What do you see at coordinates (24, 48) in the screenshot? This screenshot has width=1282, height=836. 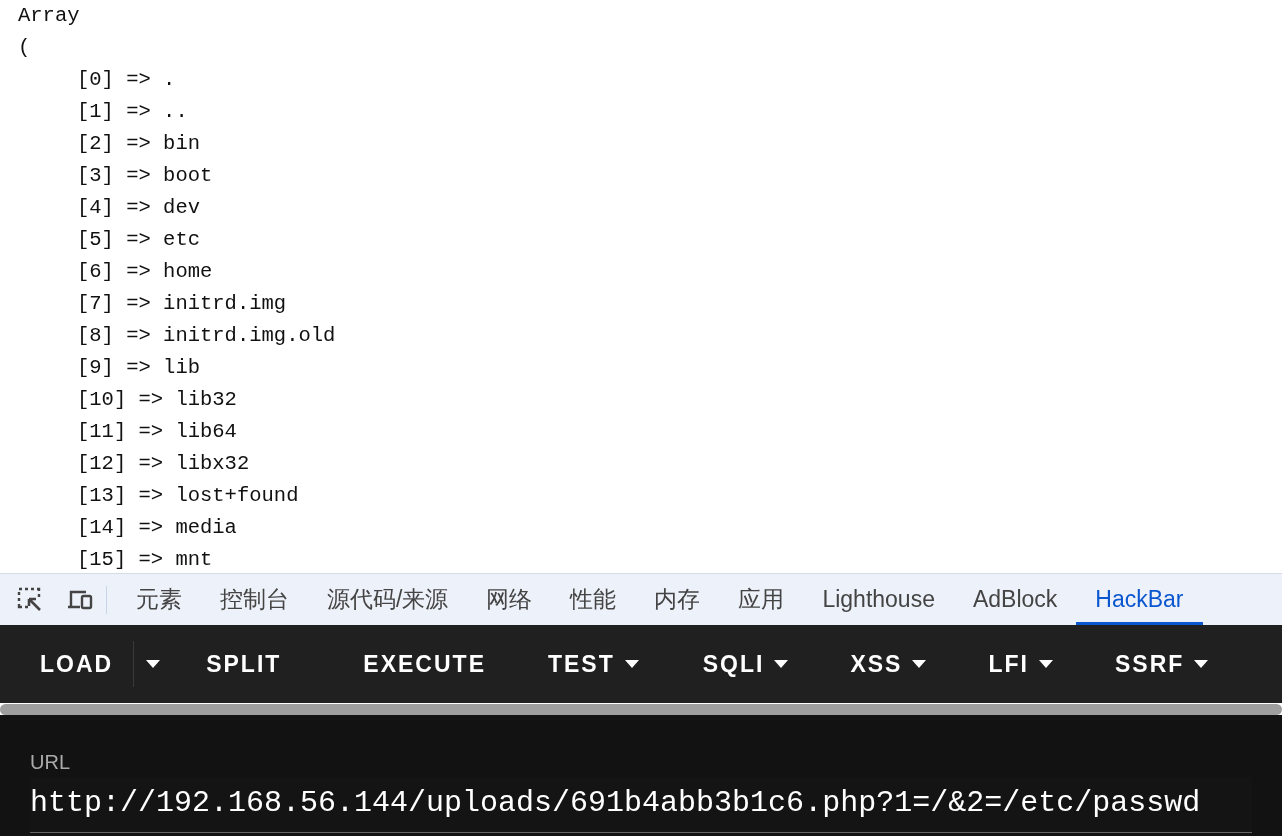 I see `output-line: (` at bounding box center [24, 48].